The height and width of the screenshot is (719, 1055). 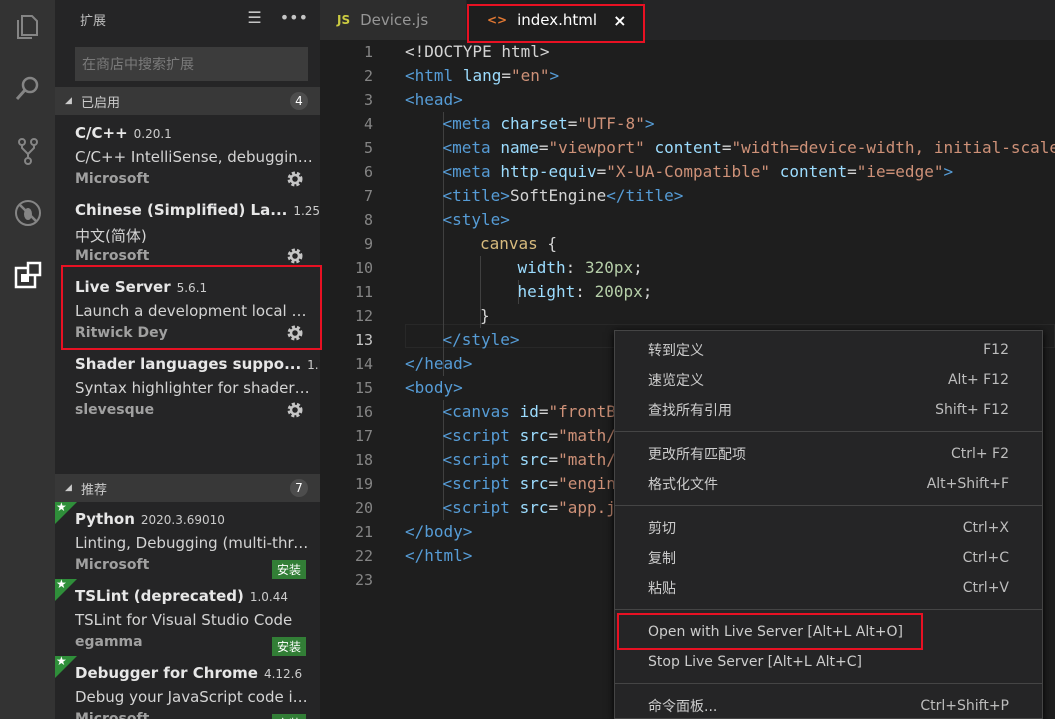 I want to click on menu-separator, so click(x=828, y=431).